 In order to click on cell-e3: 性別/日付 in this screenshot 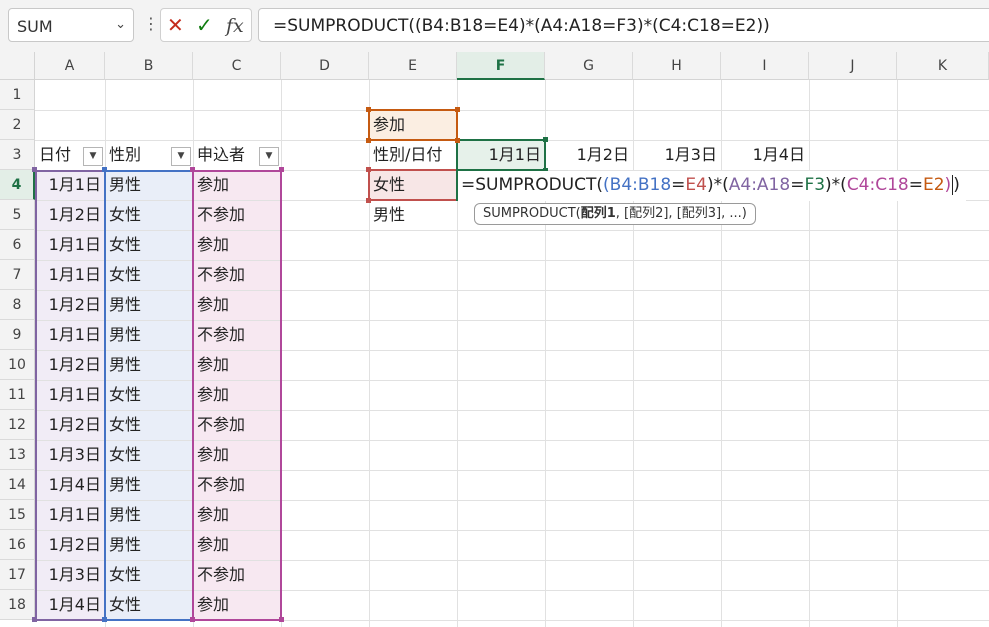, I will do `click(413, 155)`.